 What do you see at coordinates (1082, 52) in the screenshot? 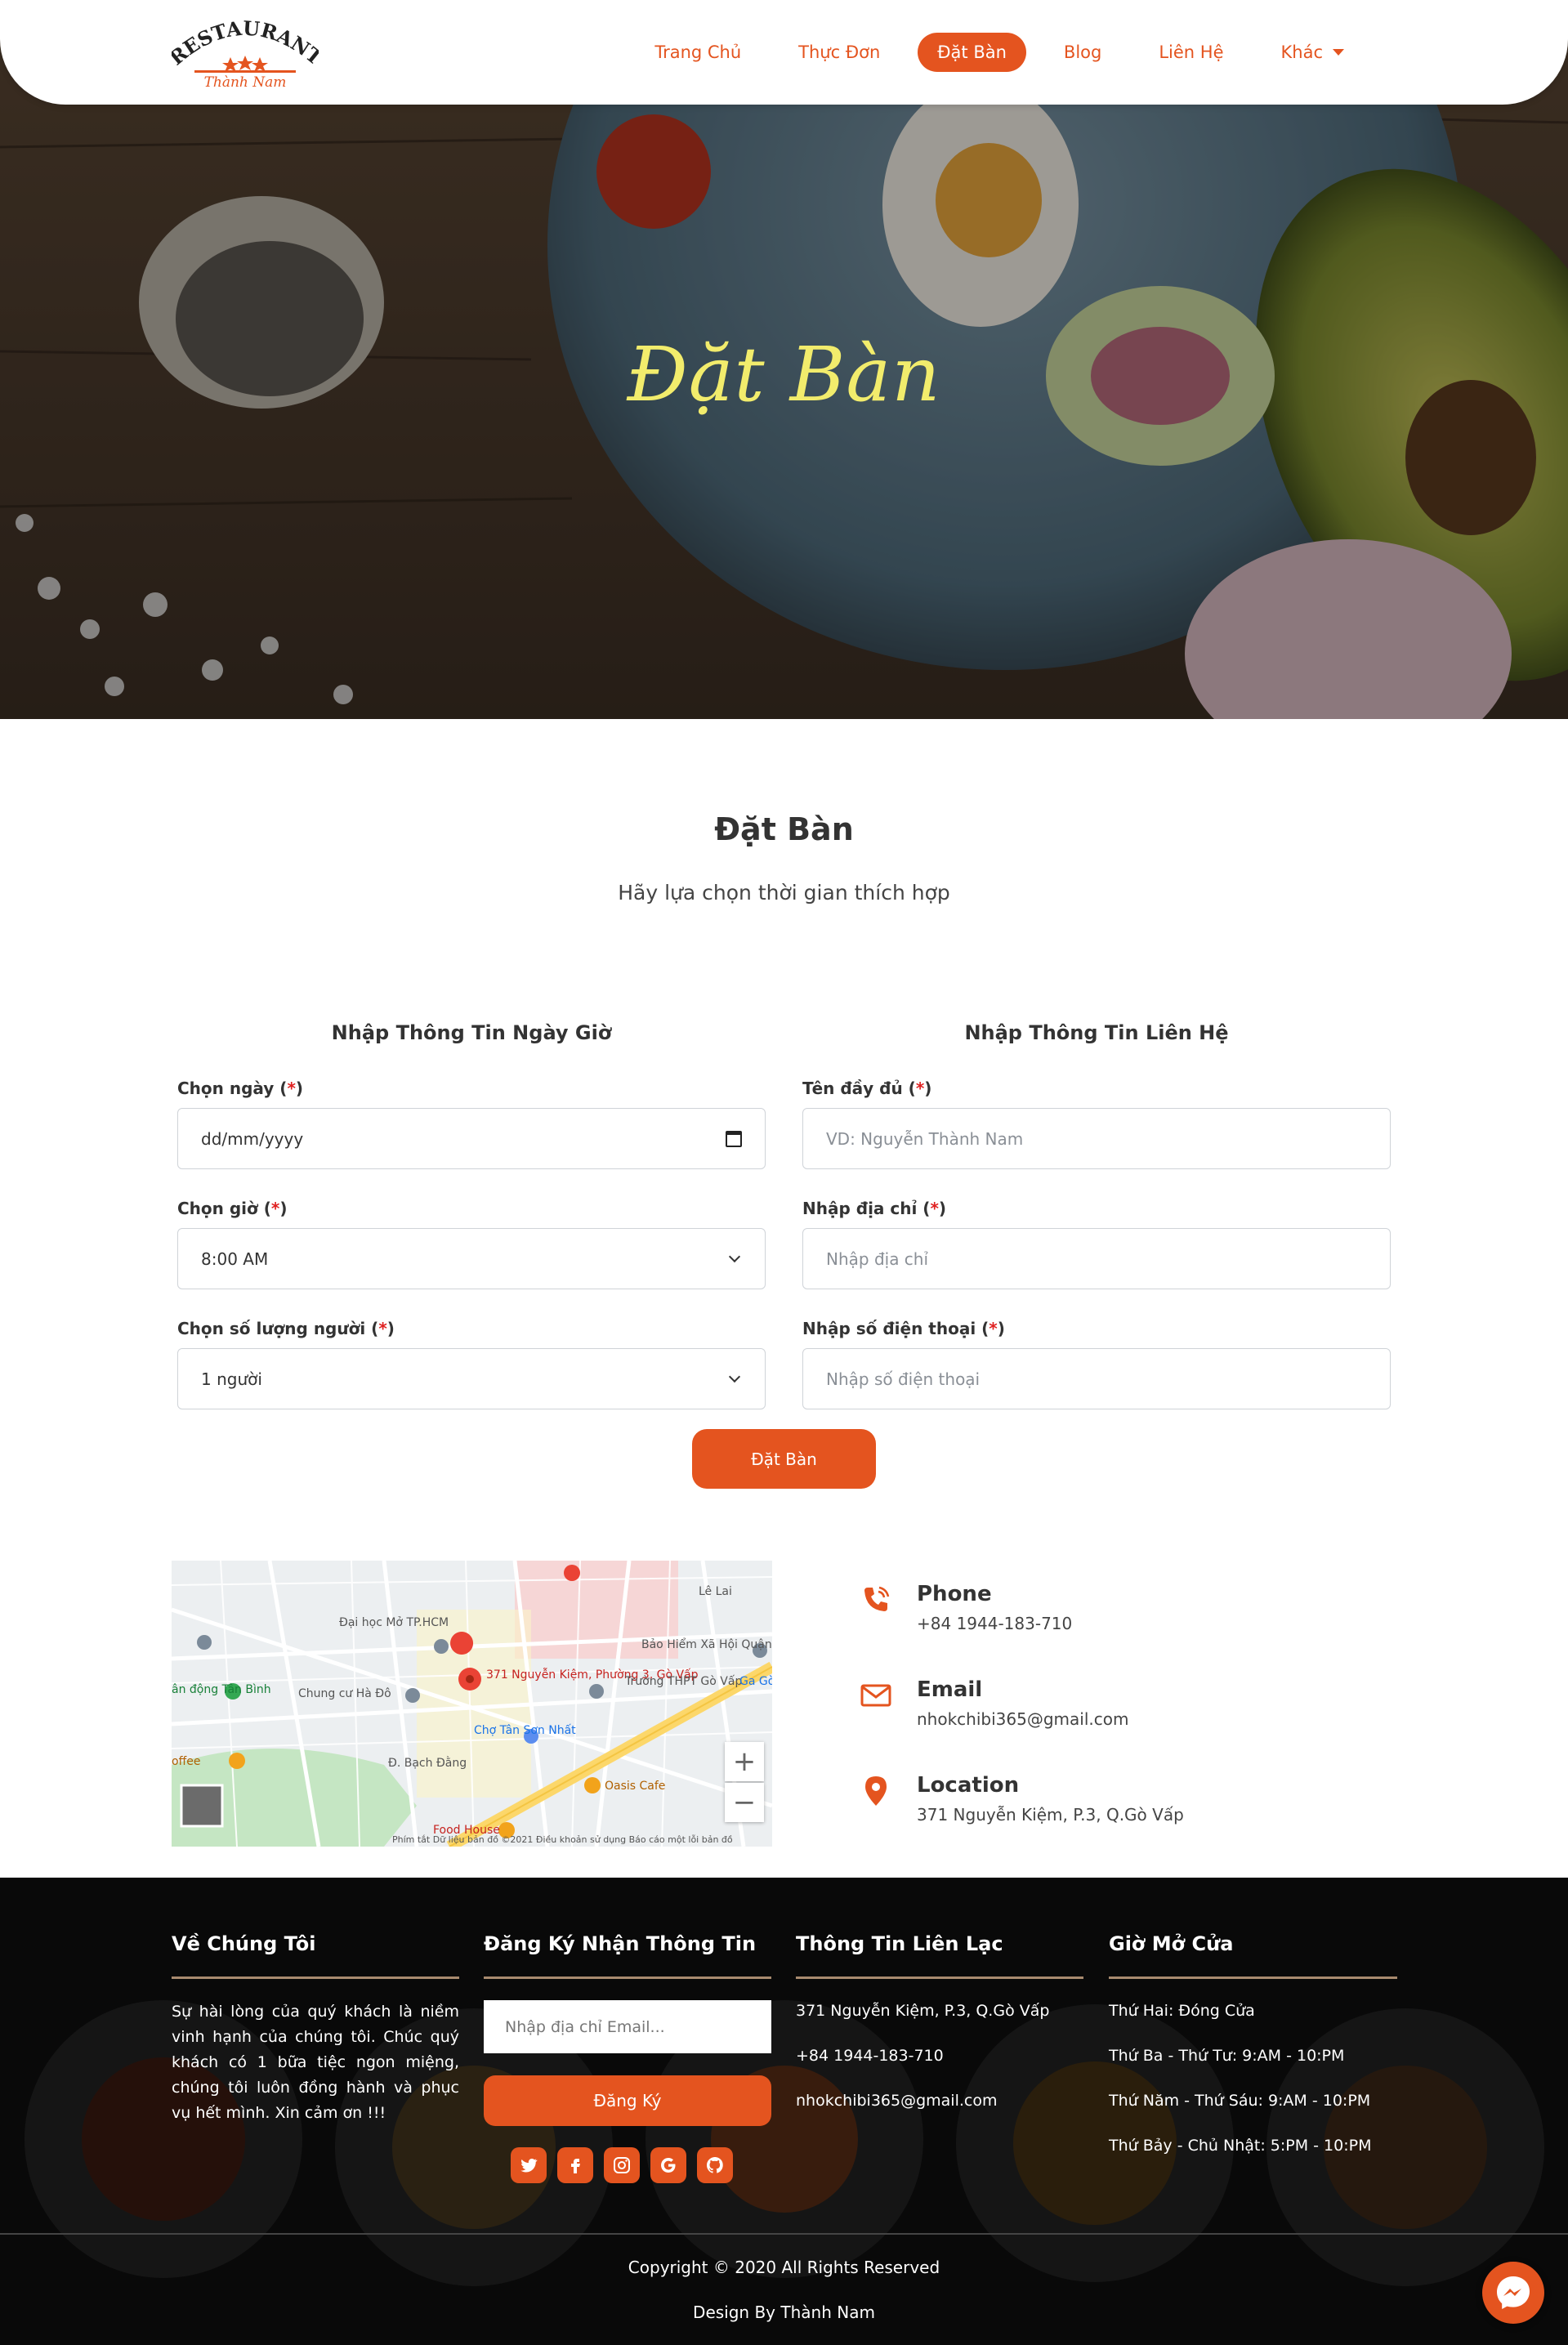
I see `nav-item-blog: Blog` at bounding box center [1082, 52].